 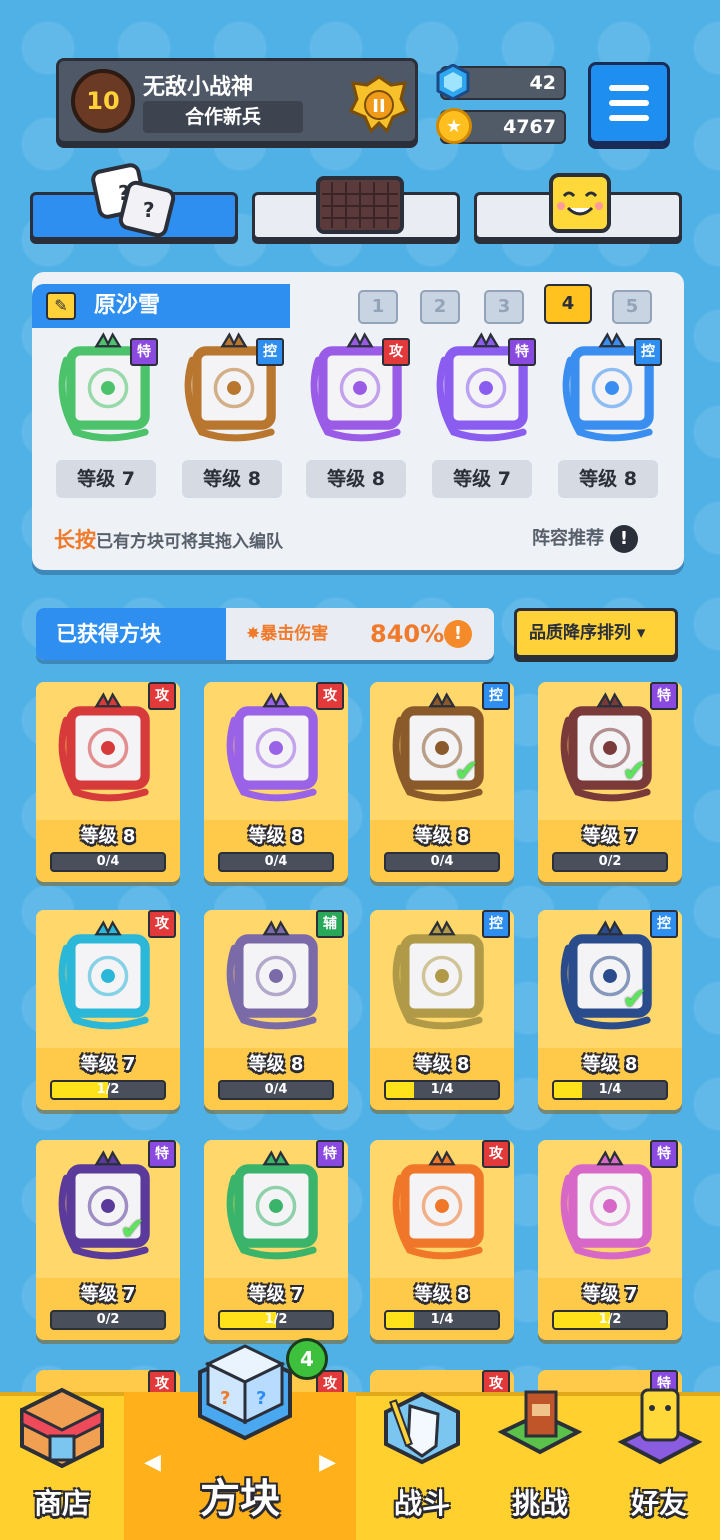 What do you see at coordinates (610, 1010) in the screenshot?
I see `block-card: 控 等级 8 1/4 ✔` at bounding box center [610, 1010].